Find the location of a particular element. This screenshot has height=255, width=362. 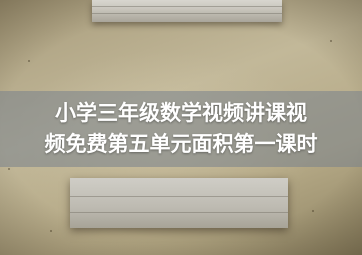

paper-stack-bottom is located at coordinates (179, 203).